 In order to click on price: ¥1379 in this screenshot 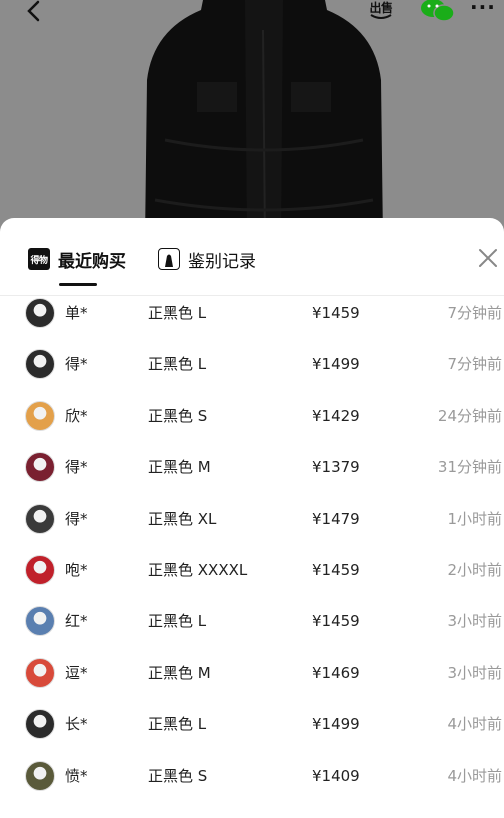, I will do `click(336, 467)`.